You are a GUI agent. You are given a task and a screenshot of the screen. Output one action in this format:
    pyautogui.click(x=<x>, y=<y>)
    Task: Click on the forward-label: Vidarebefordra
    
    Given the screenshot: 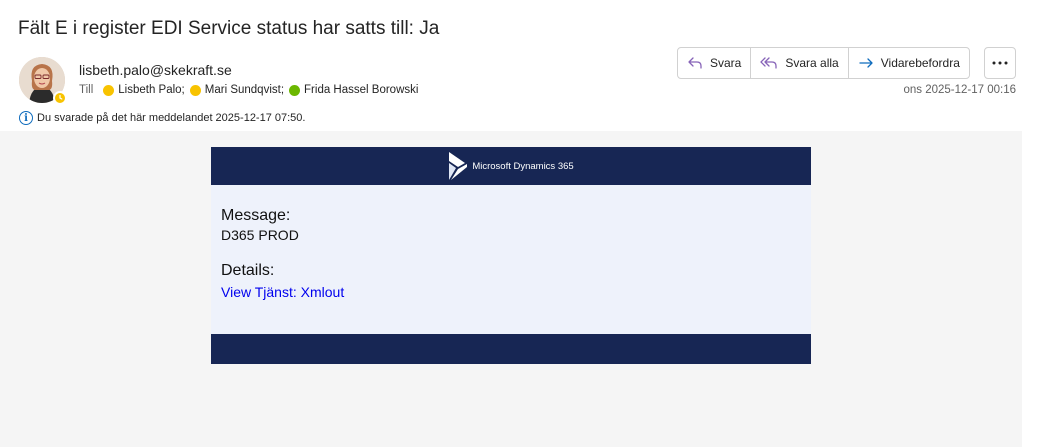 What is the action you would take?
    pyautogui.click(x=920, y=63)
    